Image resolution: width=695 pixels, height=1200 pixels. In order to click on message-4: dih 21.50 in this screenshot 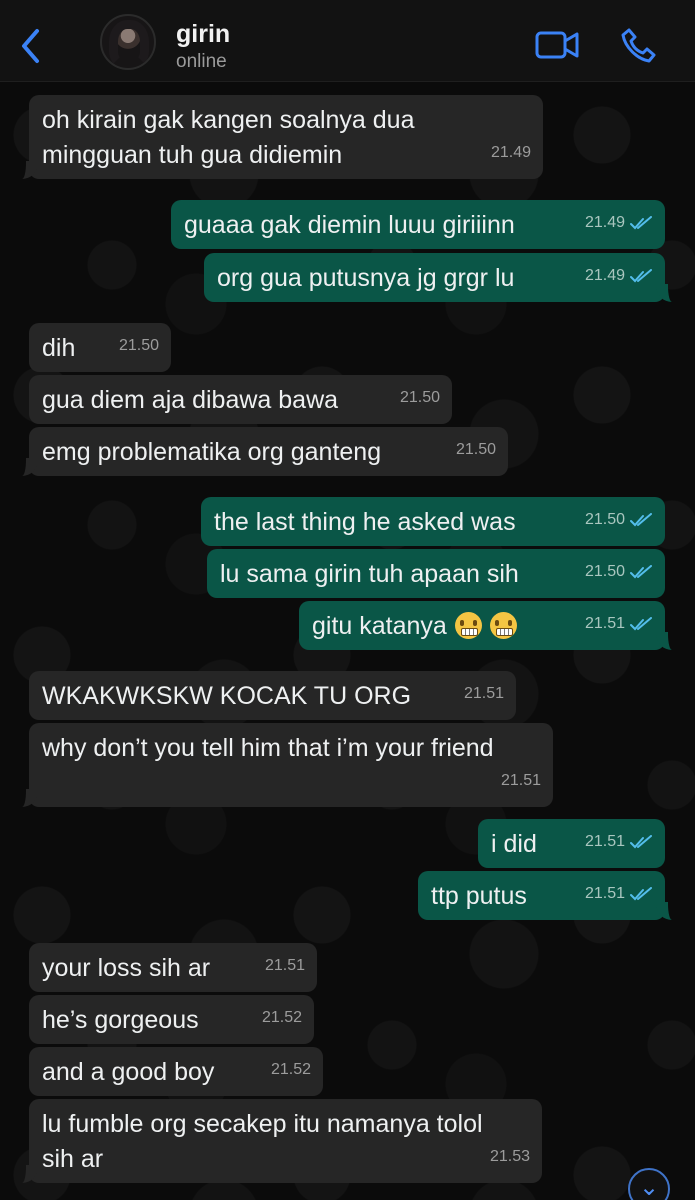, I will do `click(100, 347)`.